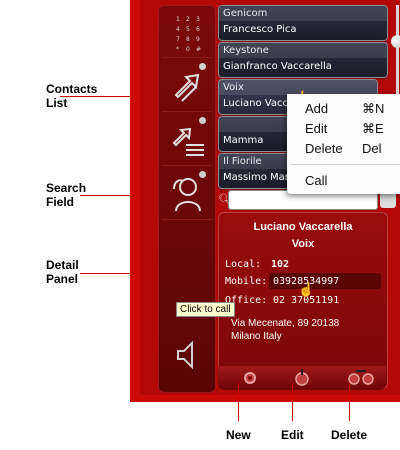  What do you see at coordinates (243, 140) in the screenshot?
I see `contact-name: Mamma` at bounding box center [243, 140].